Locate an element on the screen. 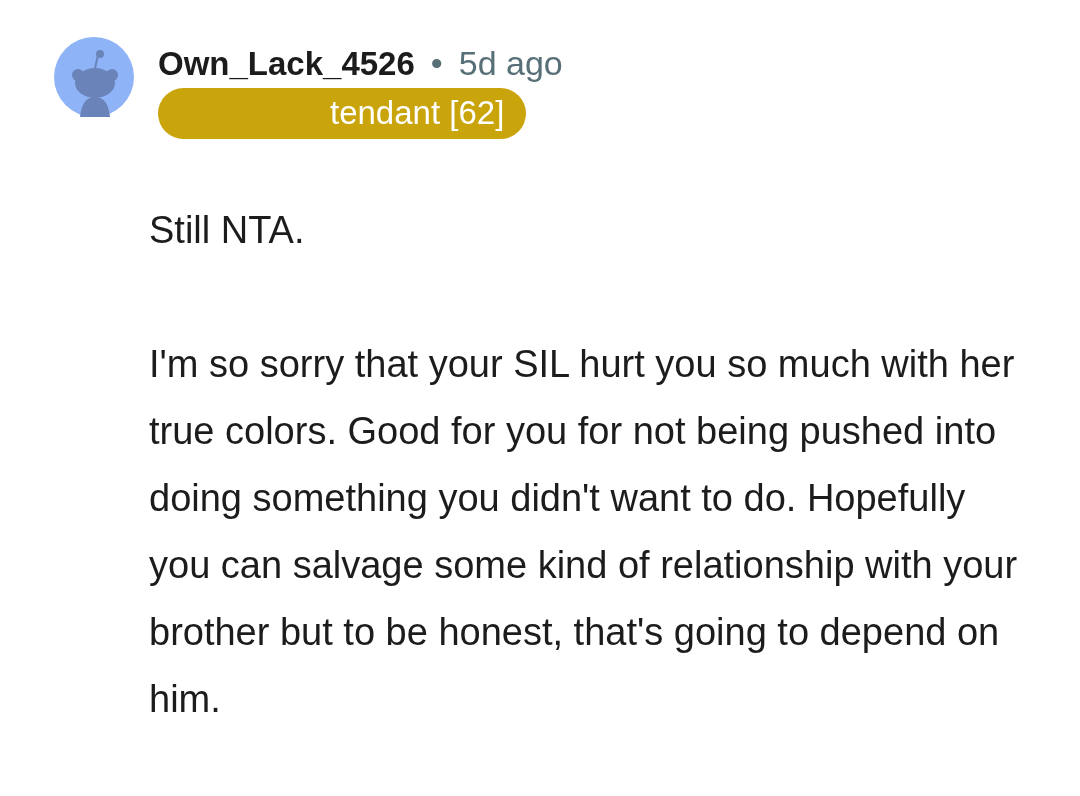  comment-paragraph: Still NTA. is located at coordinates (227, 231).